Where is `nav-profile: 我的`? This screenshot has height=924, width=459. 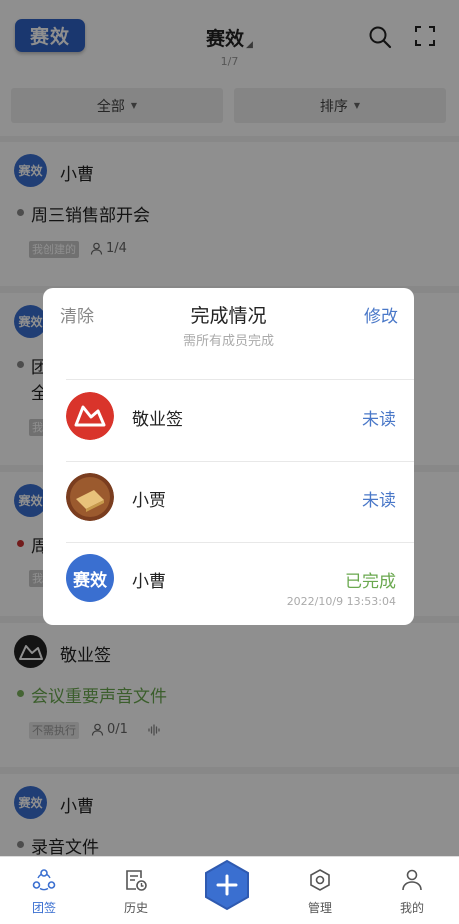
nav-profile: 我的 is located at coordinates (412, 890).